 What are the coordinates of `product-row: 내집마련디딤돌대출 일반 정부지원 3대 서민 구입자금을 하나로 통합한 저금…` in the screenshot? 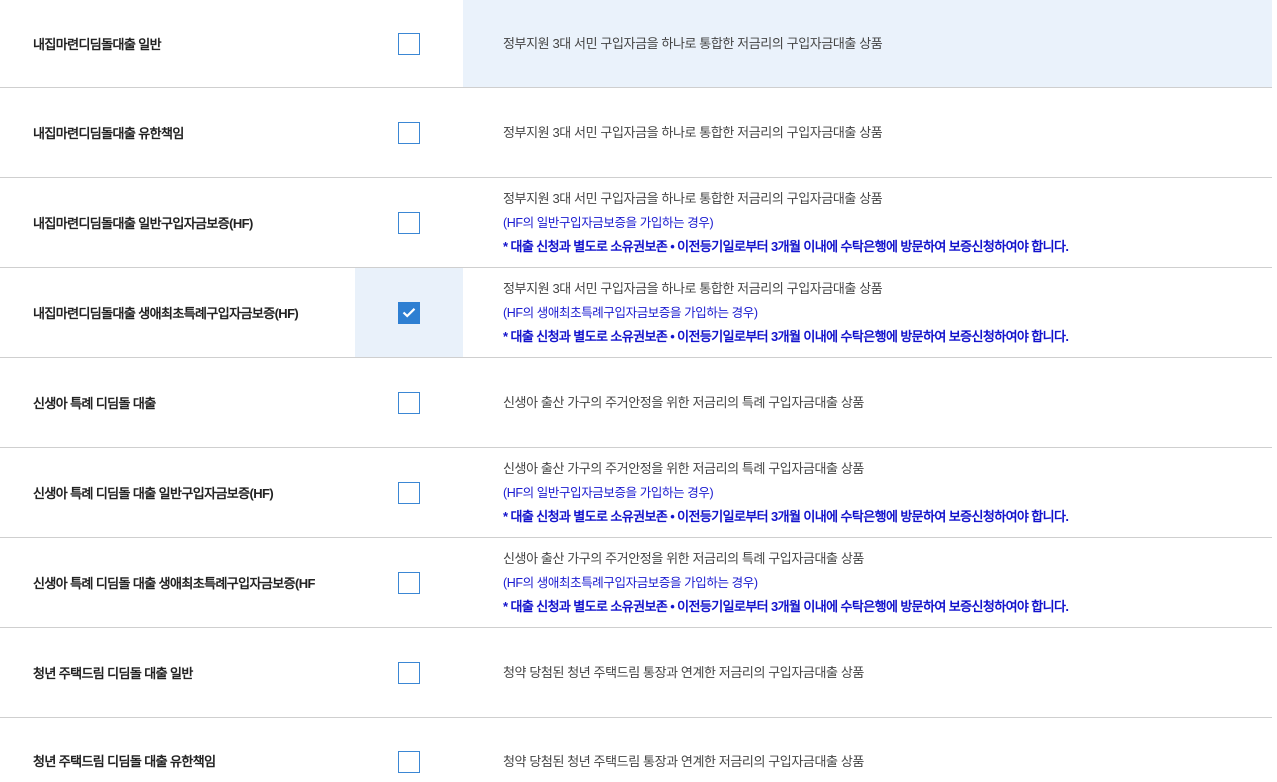 It's located at (636, 44).